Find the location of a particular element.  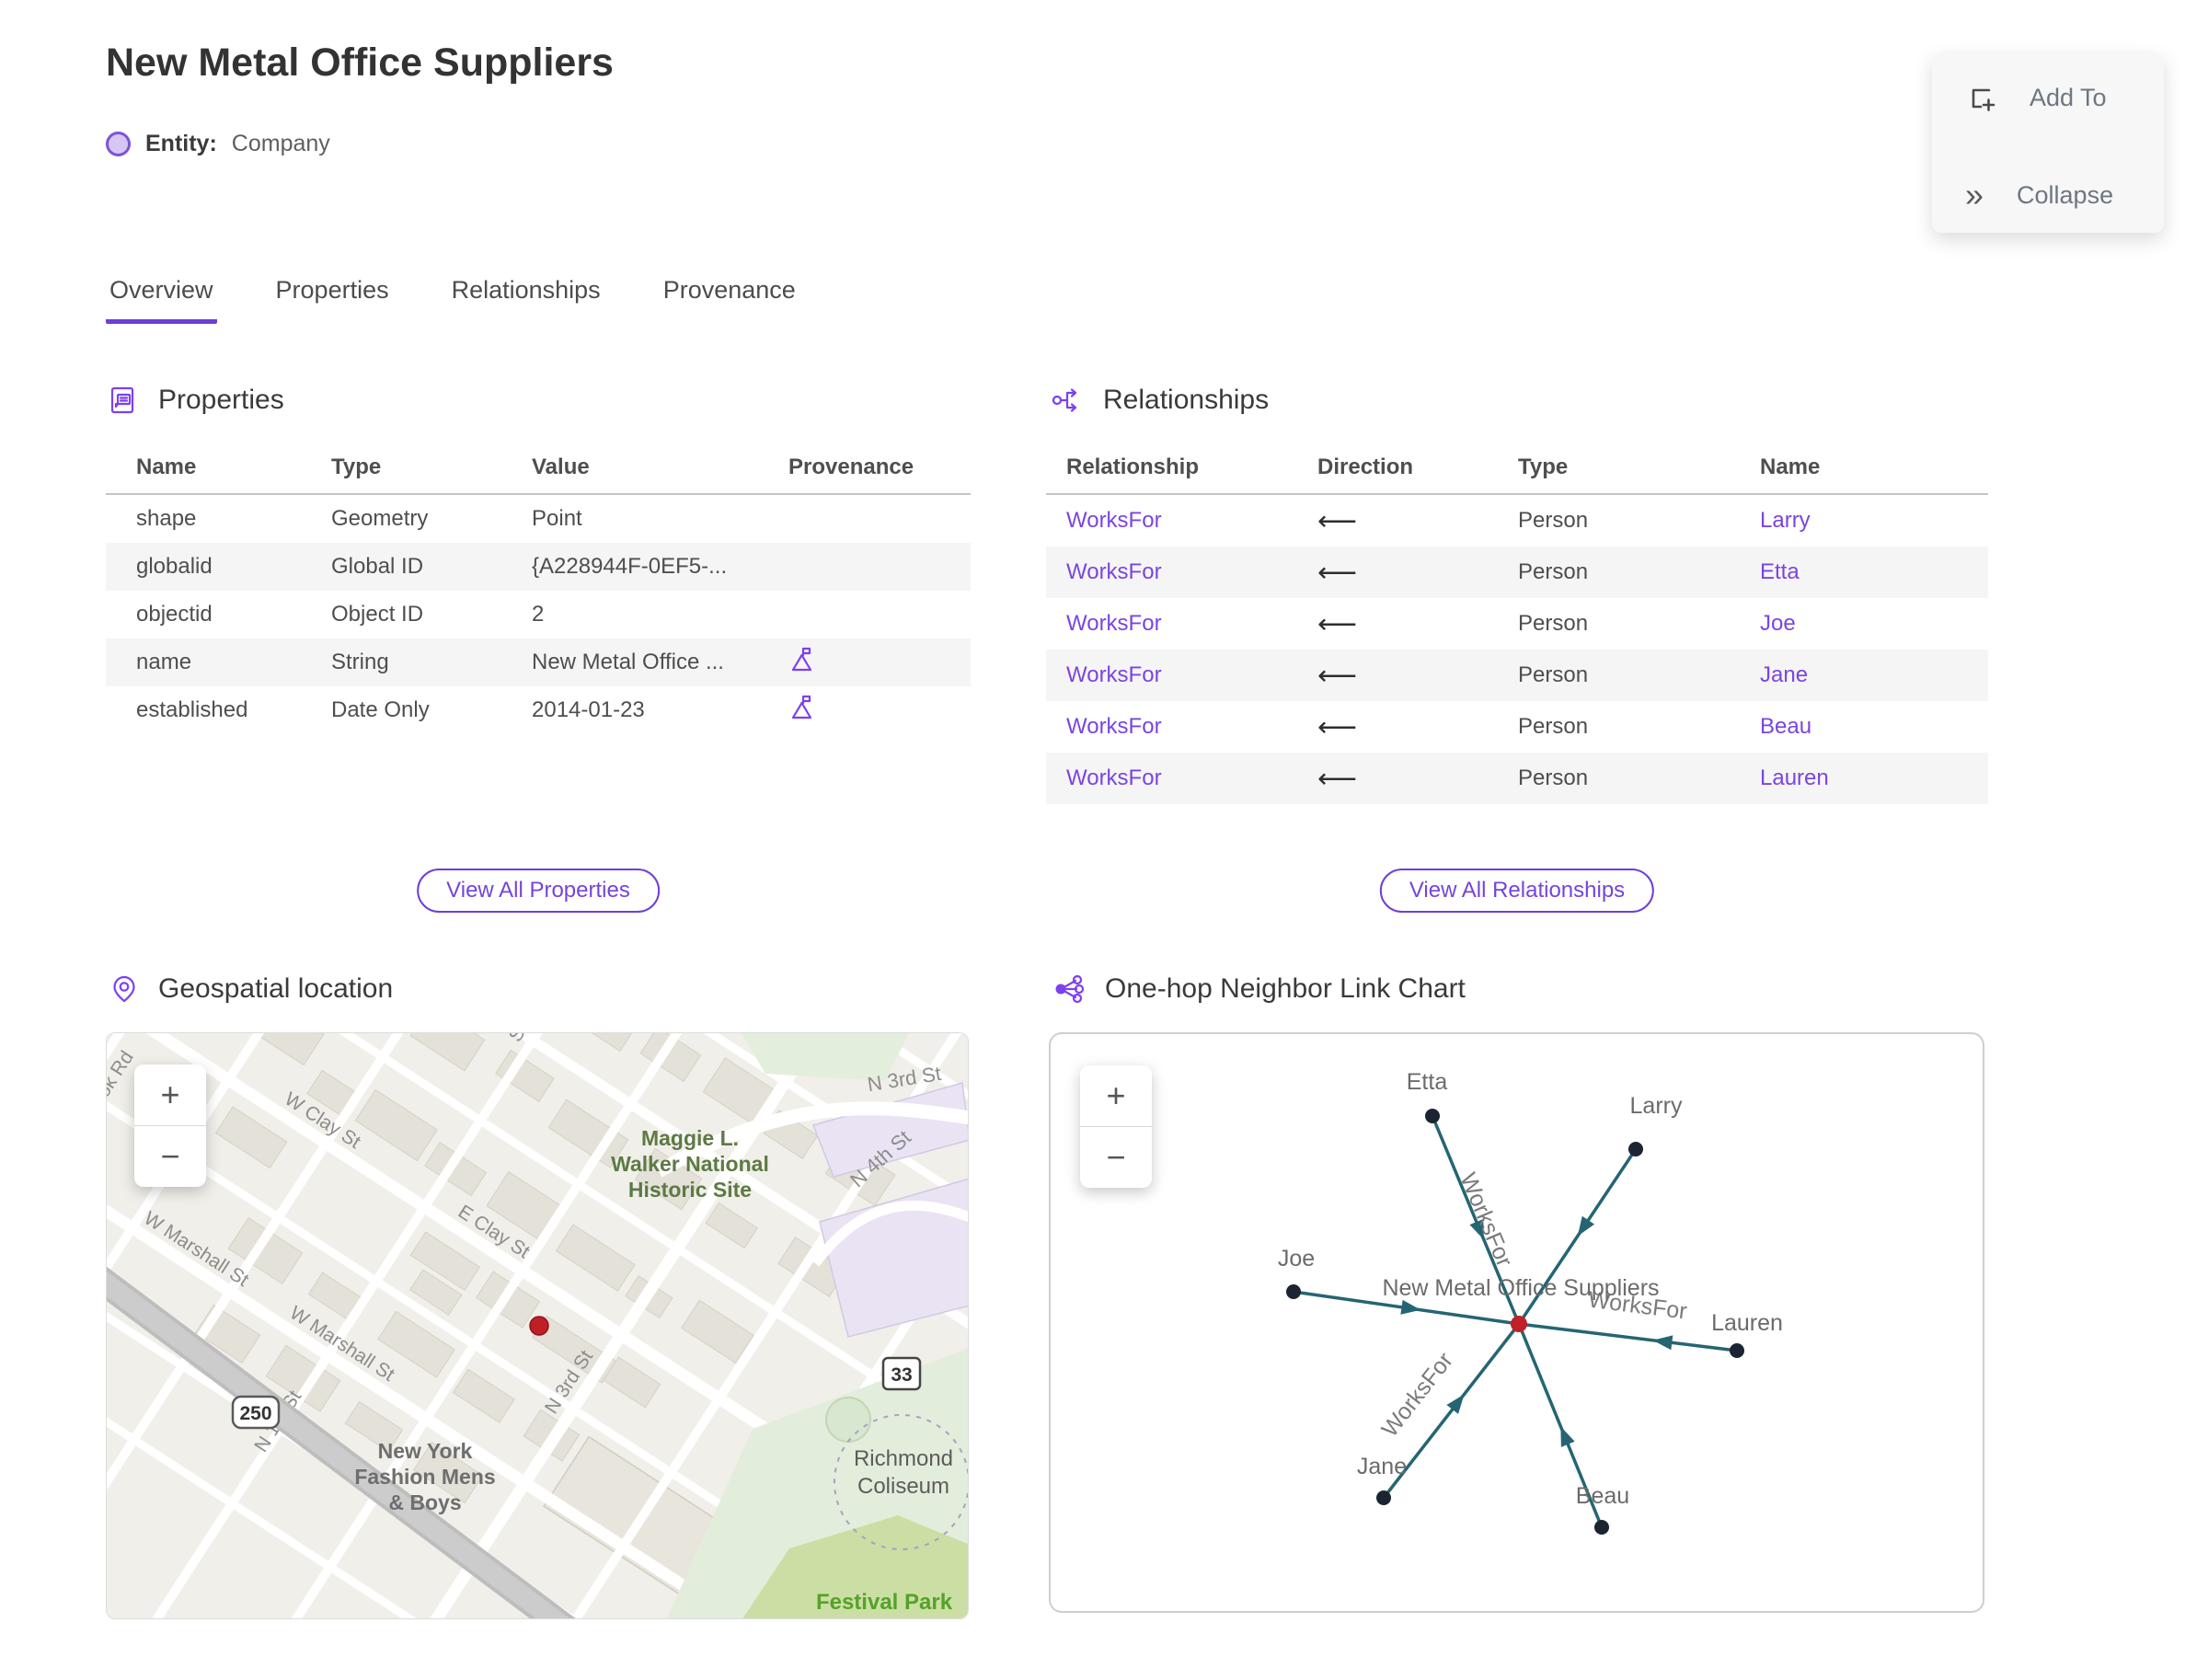

geospatial-section-header: Geospatial location is located at coordinates (252, 989).